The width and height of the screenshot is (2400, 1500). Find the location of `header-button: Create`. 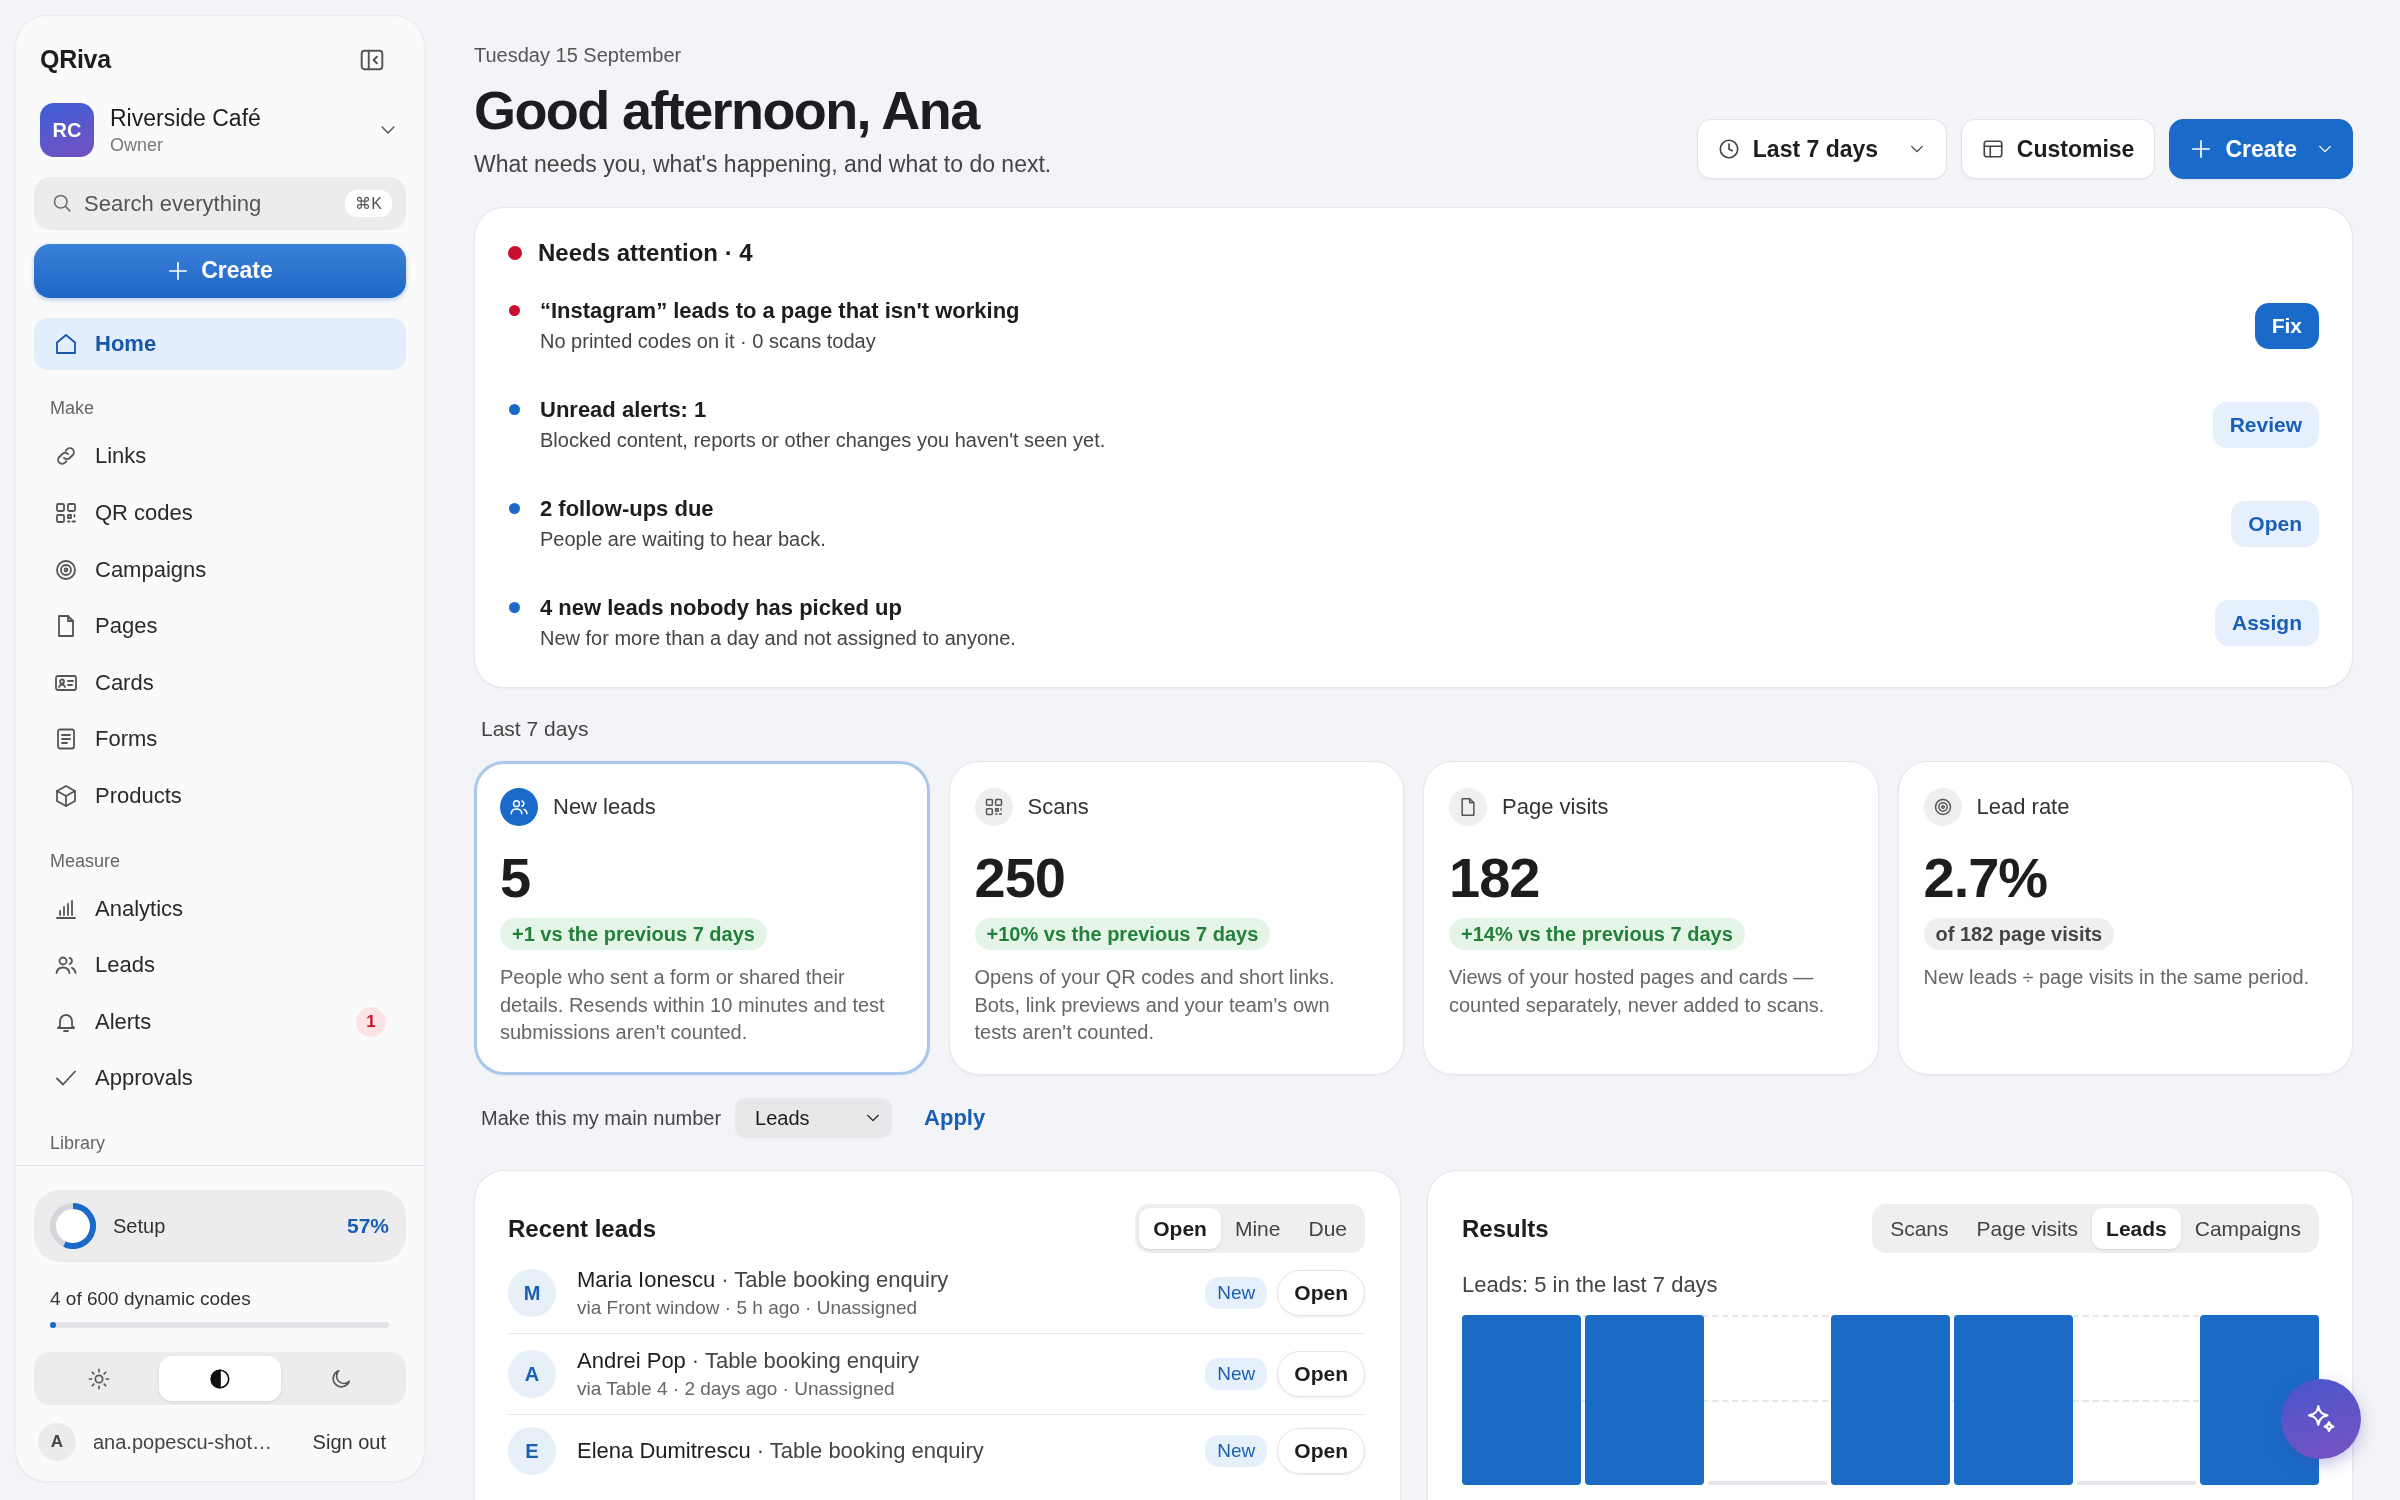

header-button: Create is located at coordinates (2261, 149).